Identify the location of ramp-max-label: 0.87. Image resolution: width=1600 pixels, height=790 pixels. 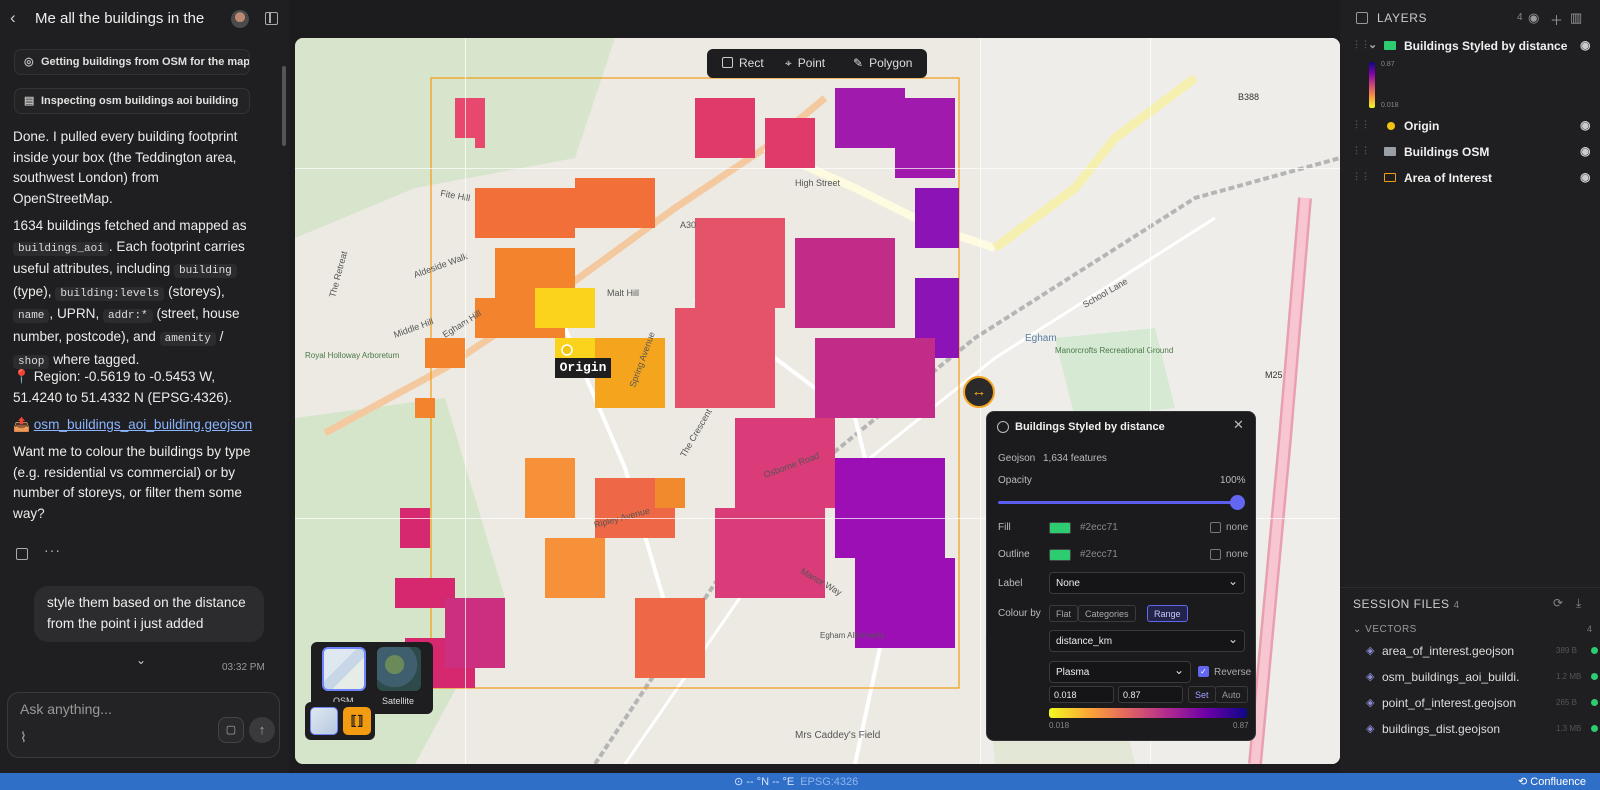
(1241, 725).